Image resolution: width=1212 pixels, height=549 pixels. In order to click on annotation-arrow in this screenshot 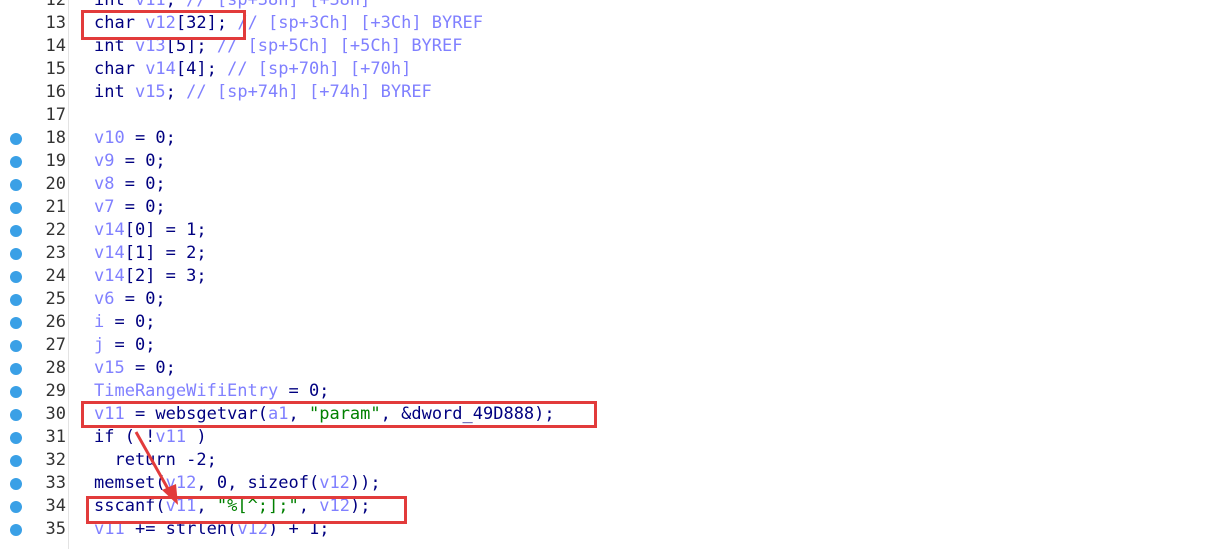, I will do `click(156, 468)`.